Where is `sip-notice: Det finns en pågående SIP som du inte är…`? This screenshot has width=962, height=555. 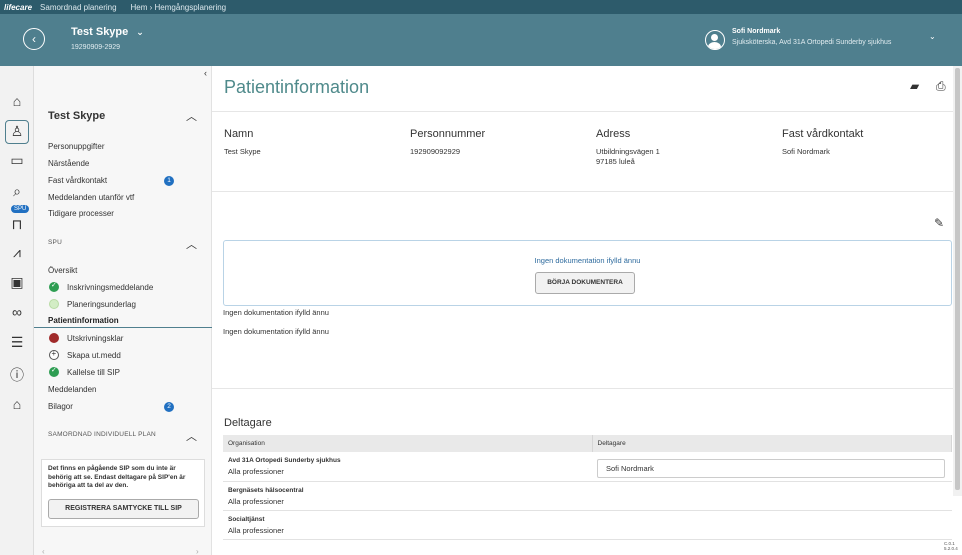
sip-notice: Det finns en pågående SIP som du inte är… is located at coordinates (123, 493).